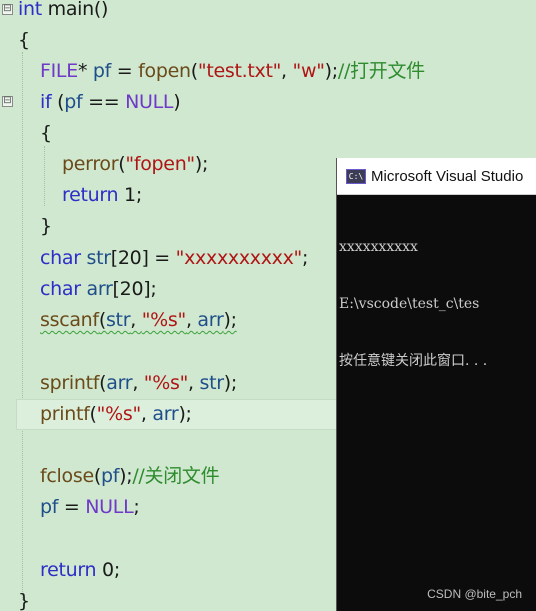 This screenshot has height=611, width=536. Describe the element at coordinates (134, 289) in the screenshot. I see `punctuation: [20];` at that location.